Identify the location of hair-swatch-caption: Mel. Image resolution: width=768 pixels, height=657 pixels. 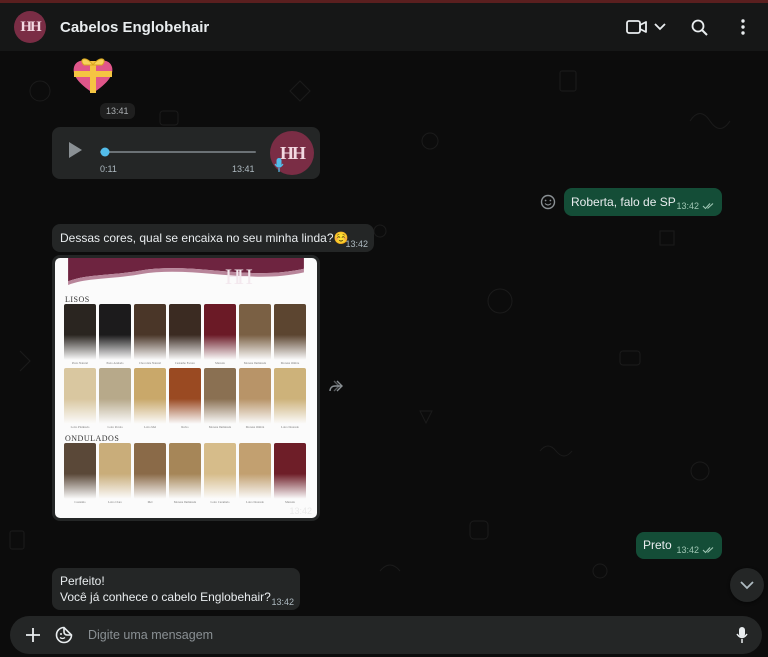
(150, 502).